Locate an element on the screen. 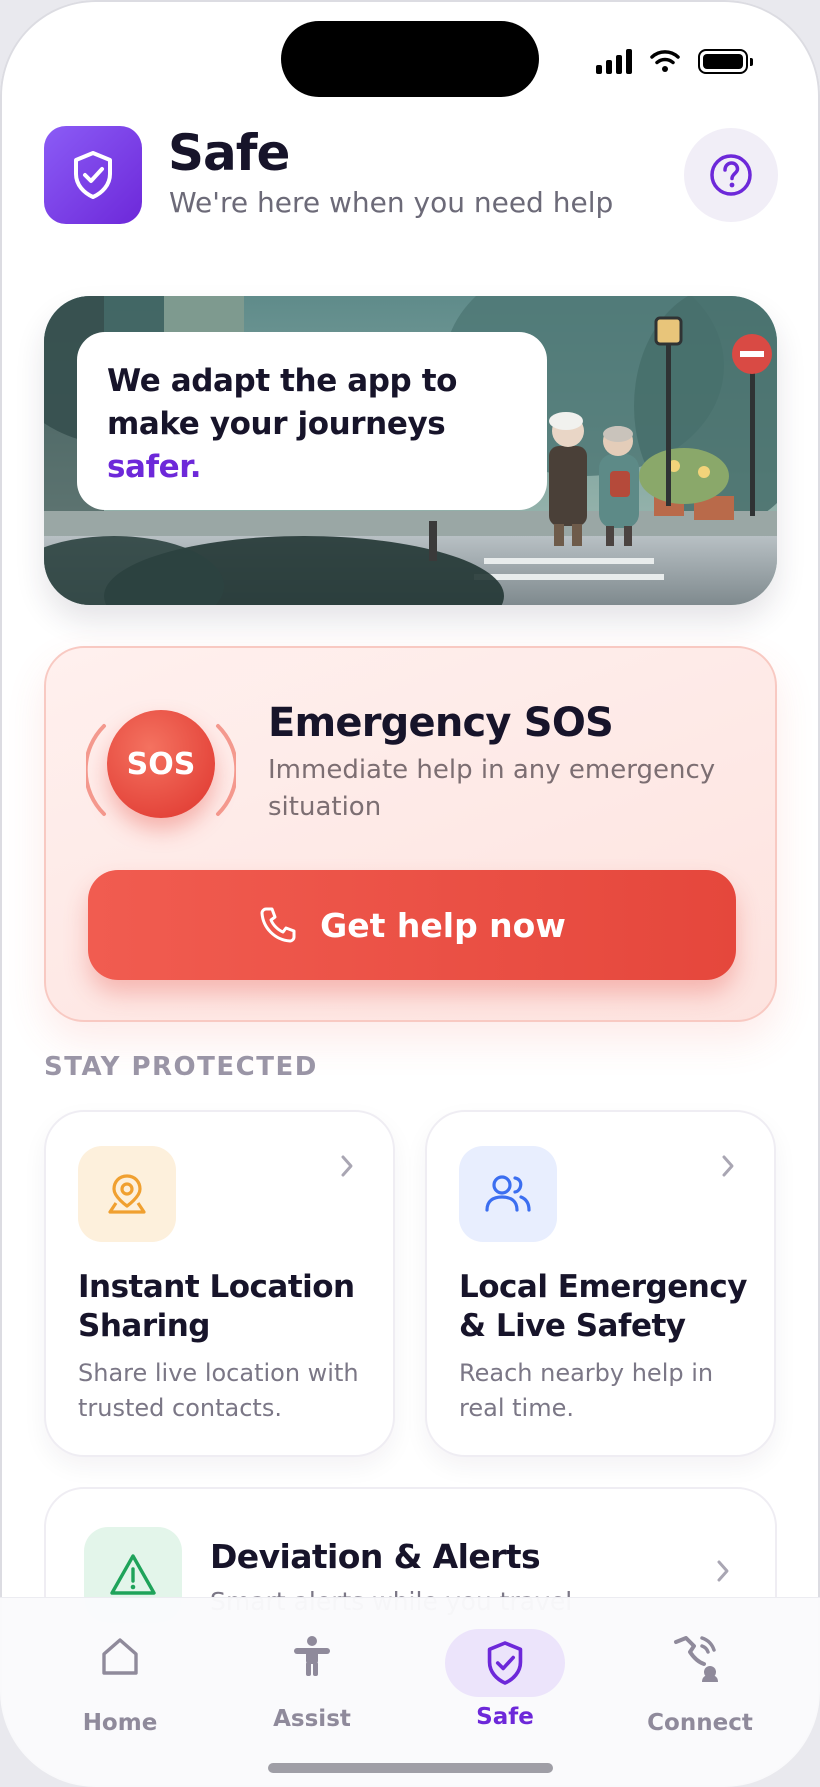  battery-icon is located at coordinates (725, 61).